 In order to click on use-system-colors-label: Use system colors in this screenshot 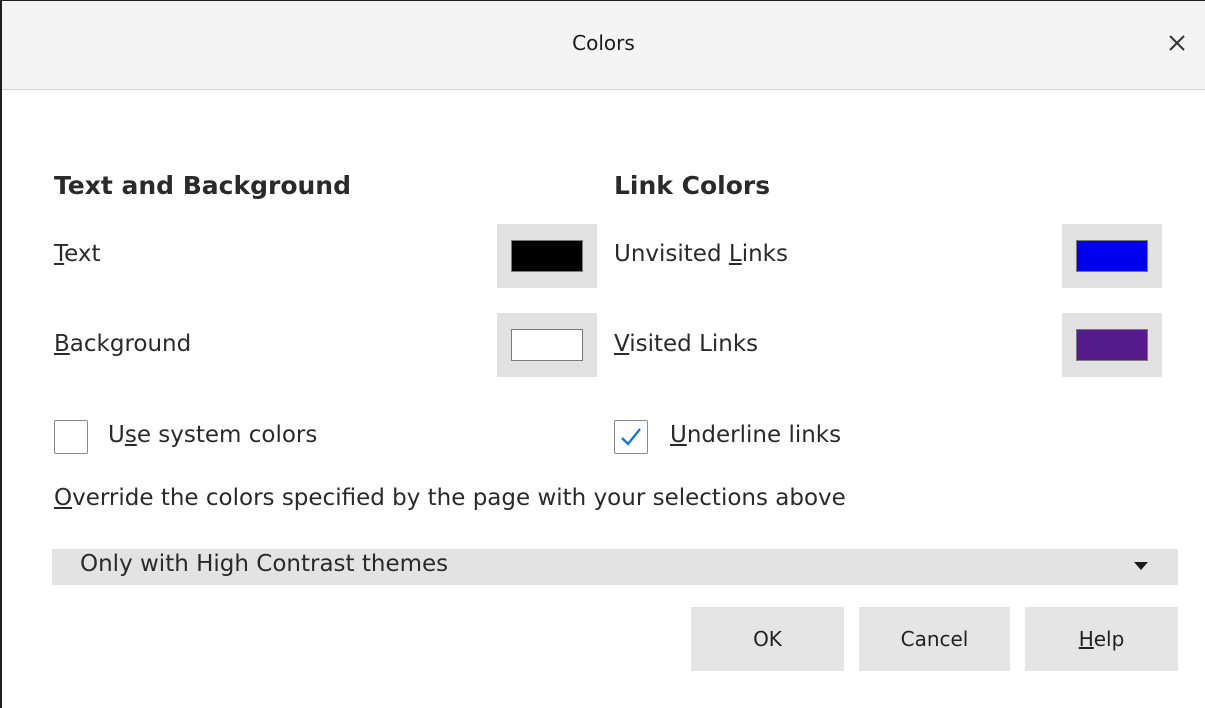, I will do `click(212, 435)`.